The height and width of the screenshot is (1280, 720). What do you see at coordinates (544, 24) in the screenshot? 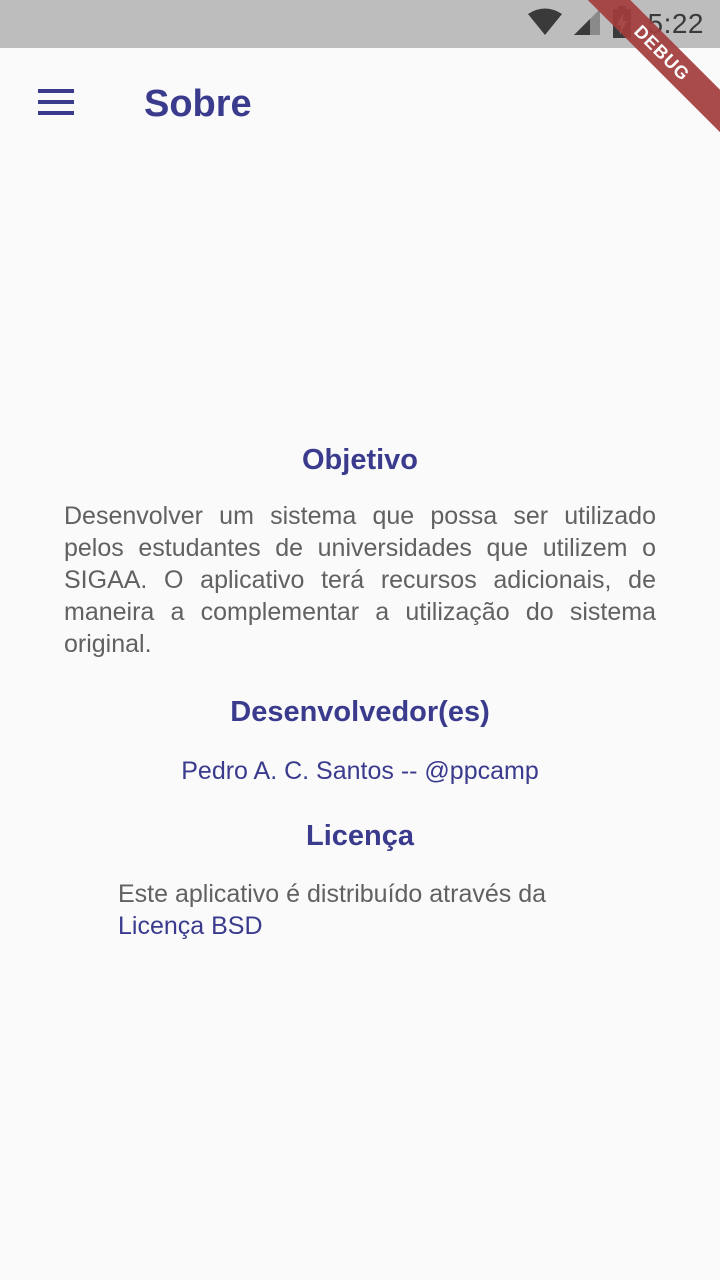
I see `wifi-icon` at bounding box center [544, 24].